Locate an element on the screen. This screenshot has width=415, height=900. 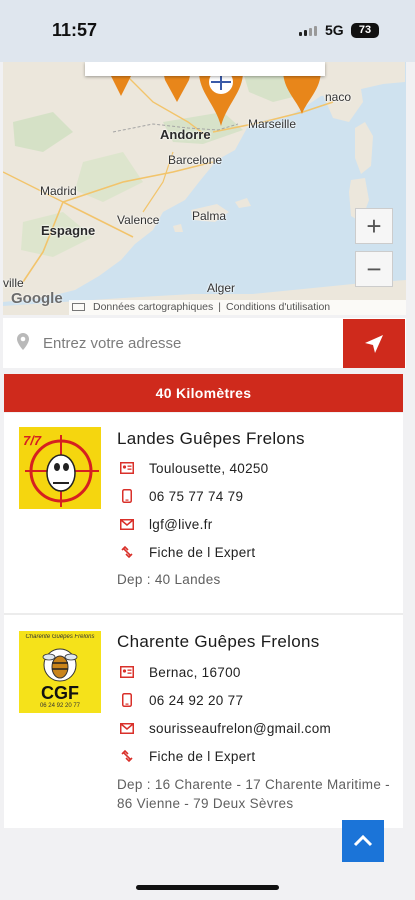
expert-phone: 06 75 77 74 79 is located at coordinates (196, 496).